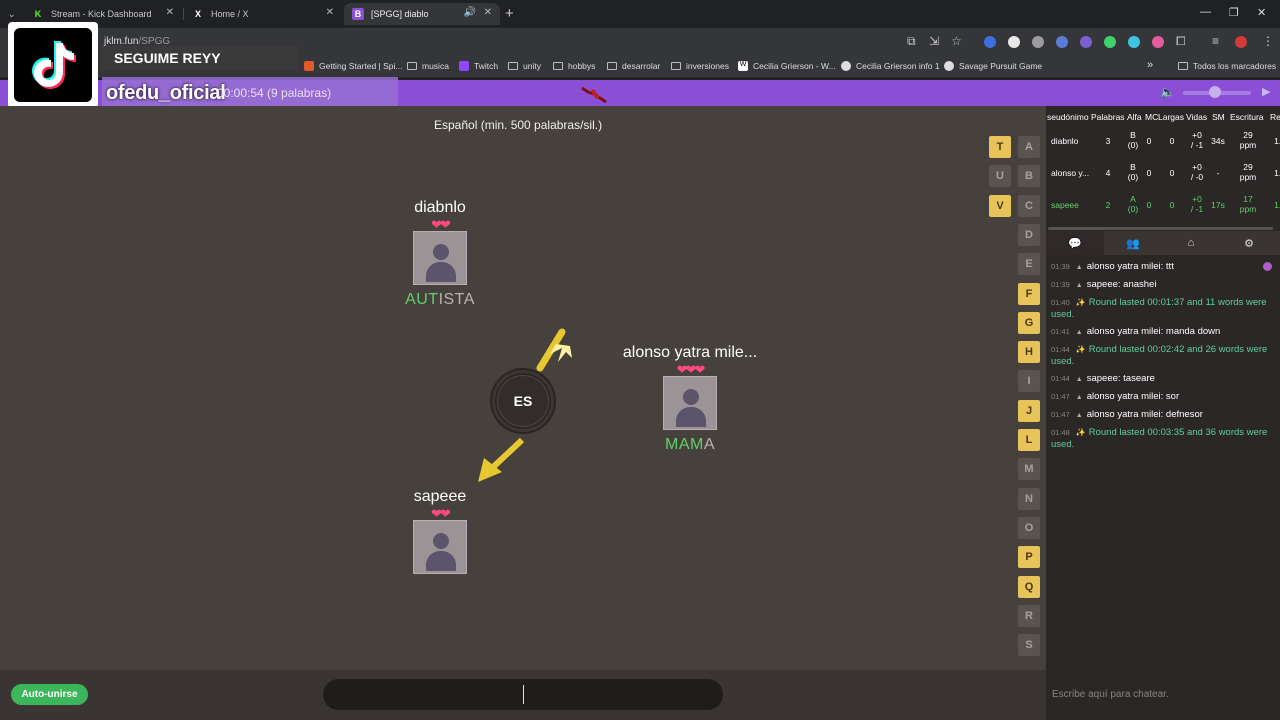 The height and width of the screenshot is (720, 1280). Describe the element at coordinates (1060, 349) in the screenshot. I see `chat-timestamp: 01:44` at that location.